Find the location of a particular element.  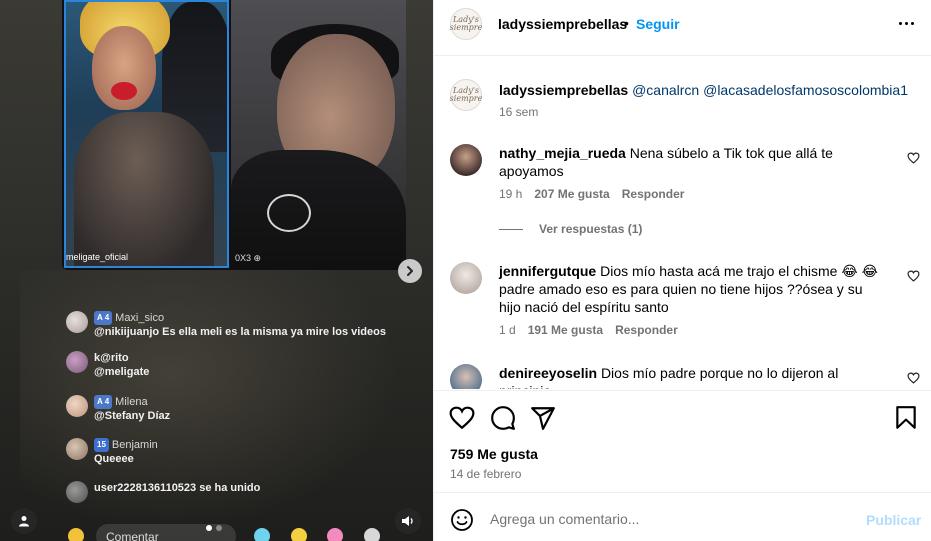

post-comment-button: Publicar is located at coordinates (893, 520).